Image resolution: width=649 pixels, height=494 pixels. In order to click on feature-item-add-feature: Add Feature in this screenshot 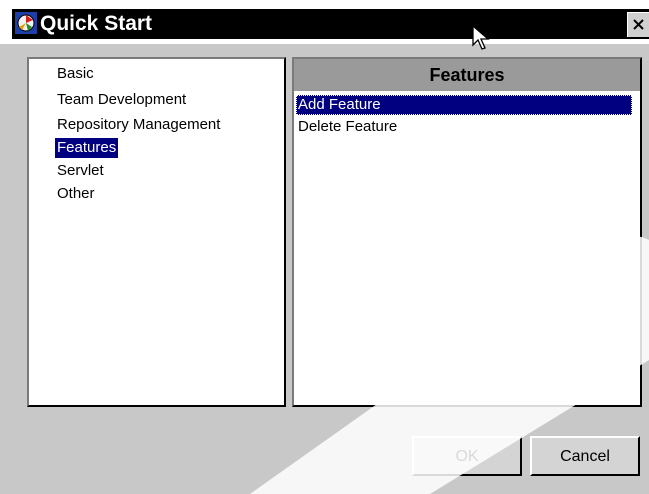, I will do `click(464, 105)`.